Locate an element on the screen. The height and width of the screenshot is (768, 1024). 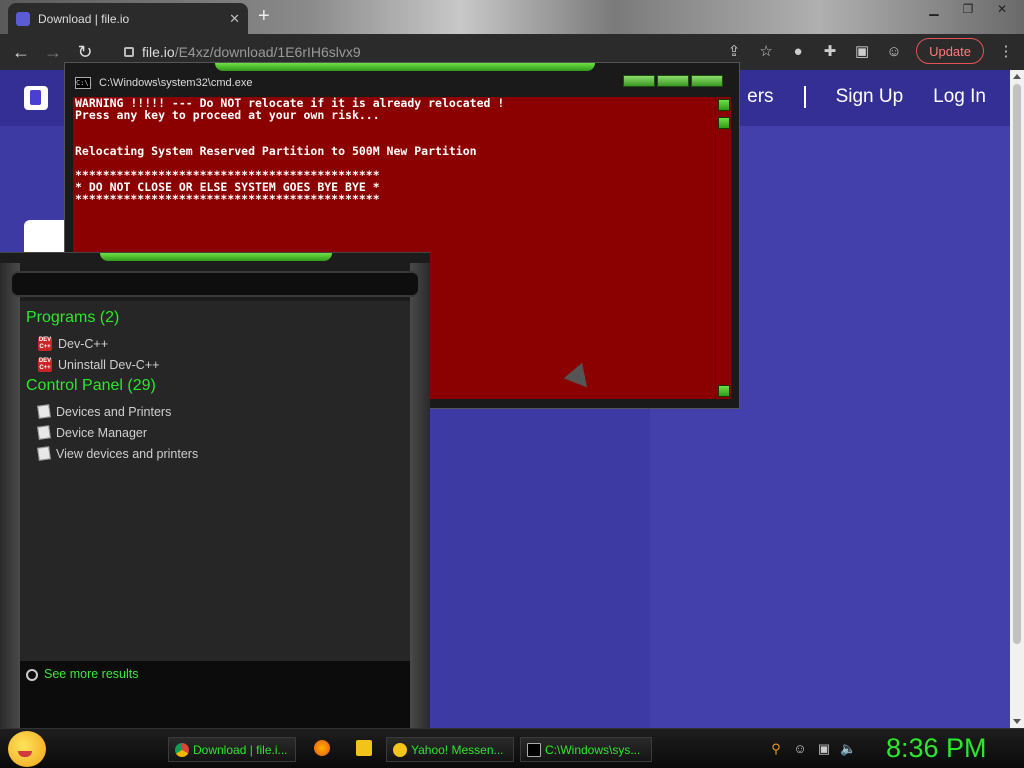
start-orb-icon is located at coordinates (27, 749).